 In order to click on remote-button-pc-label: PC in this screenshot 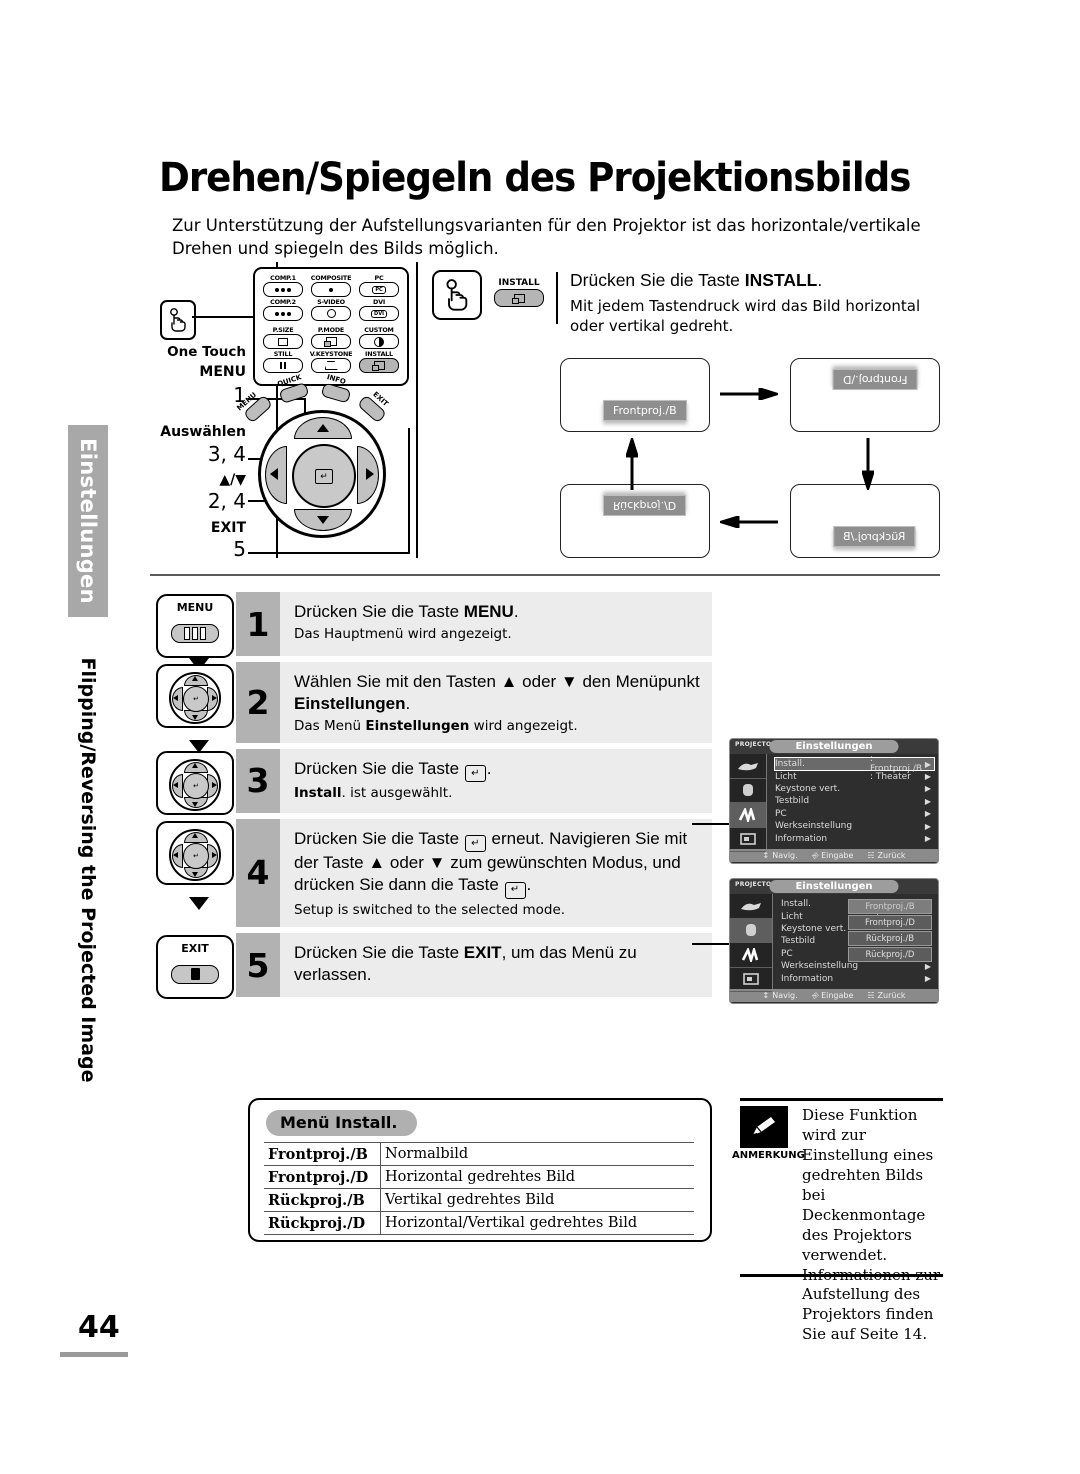, I will do `click(379, 278)`.